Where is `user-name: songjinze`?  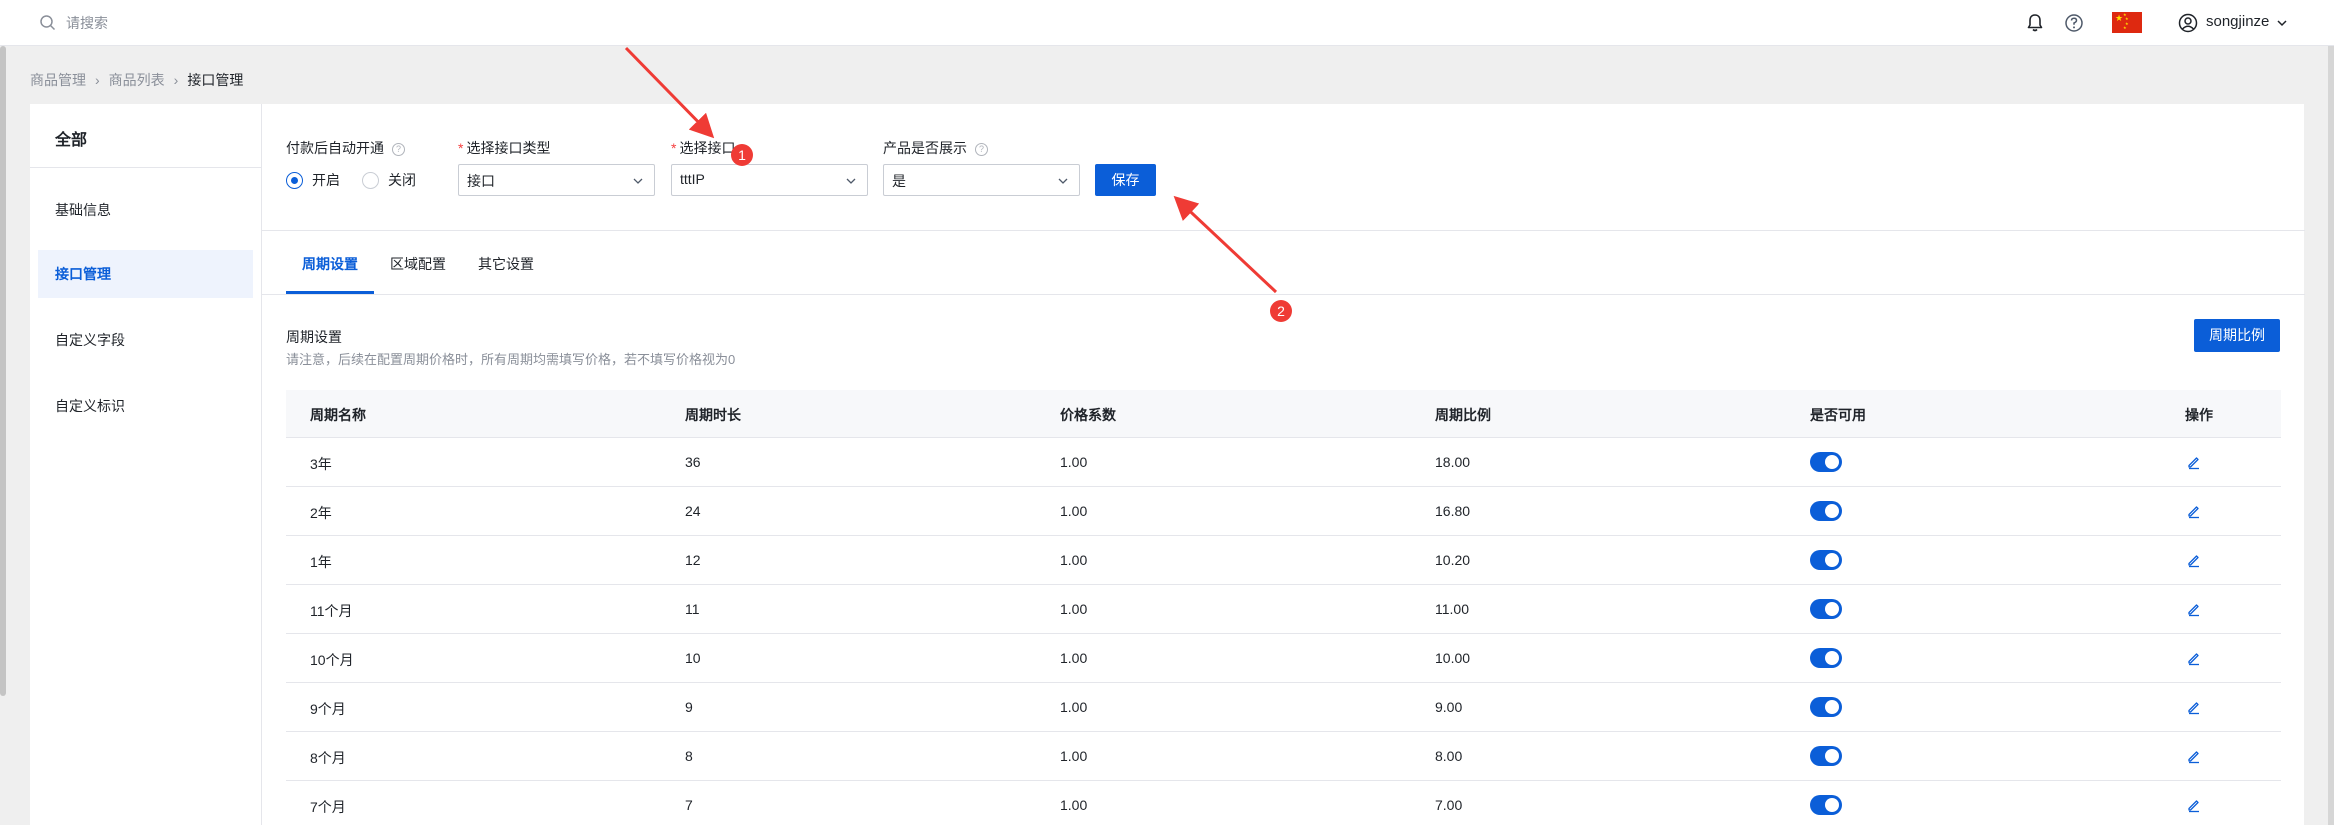
user-name: songjinze is located at coordinates (2237, 21).